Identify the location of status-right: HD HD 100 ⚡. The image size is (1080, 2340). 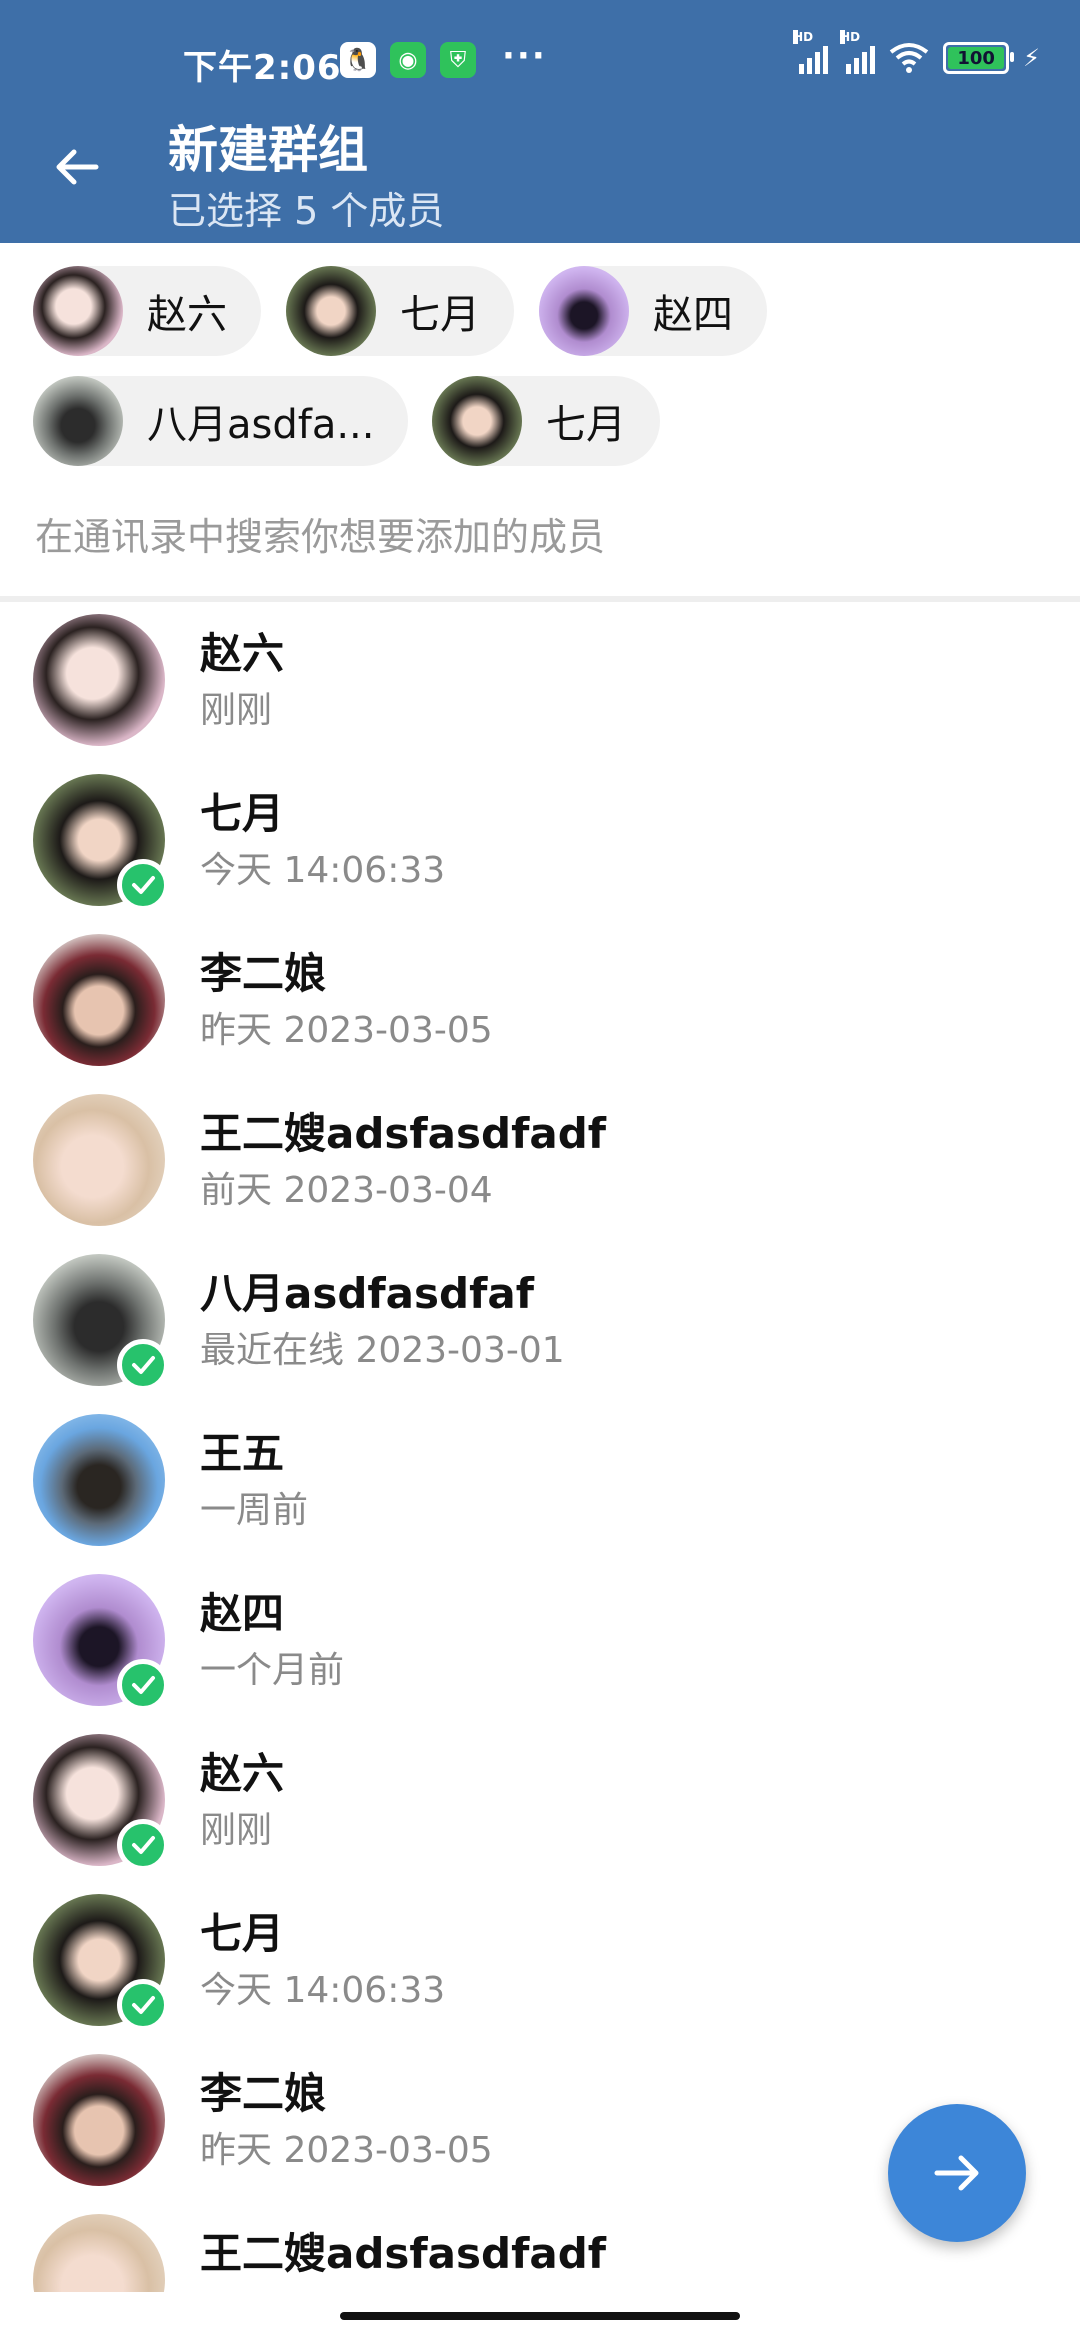
(916, 52).